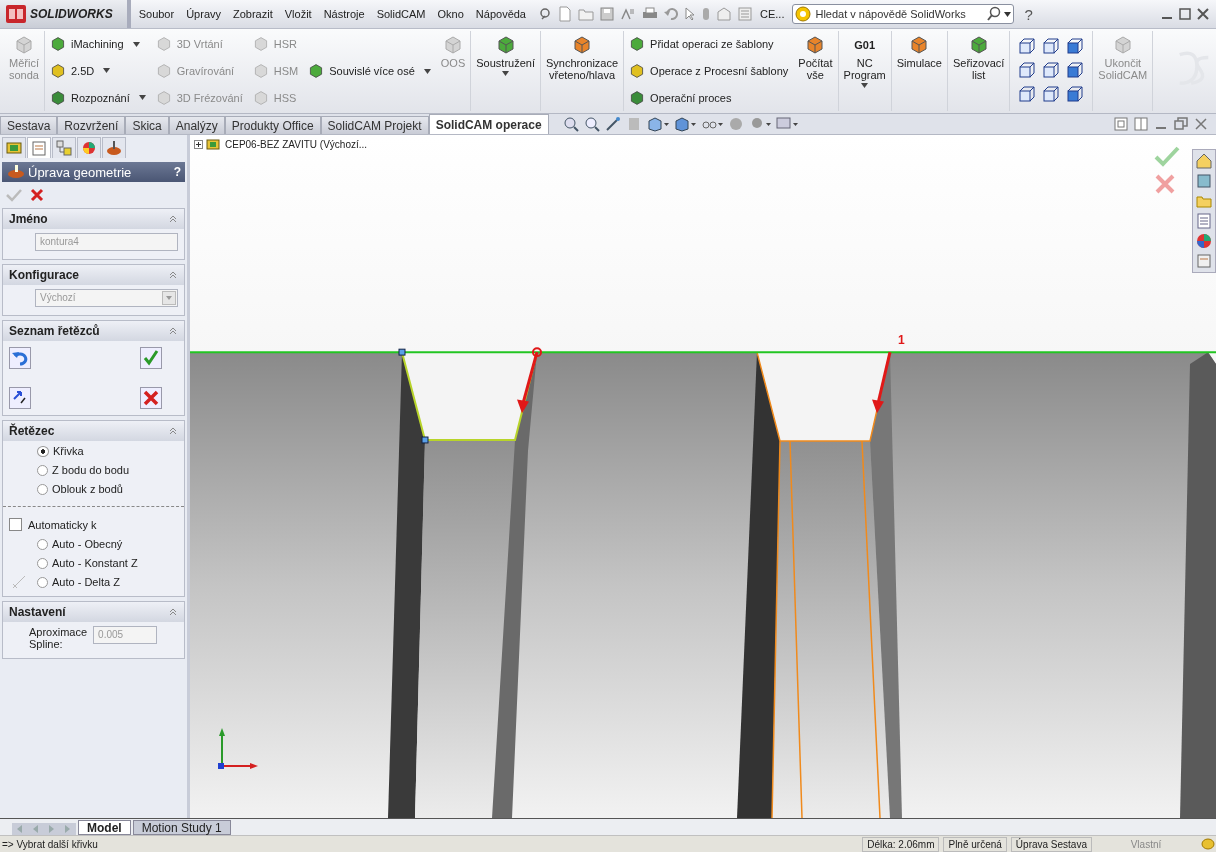 The image size is (1216, 852). I want to click on ribbon-button: Souvislé více osé, so click(369, 71).